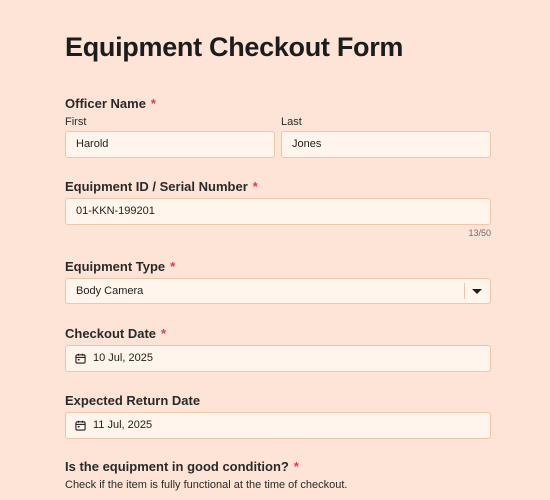  What do you see at coordinates (123, 358) in the screenshot?
I see `checkout-date-value: 10 Jul, 2025` at bounding box center [123, 358].